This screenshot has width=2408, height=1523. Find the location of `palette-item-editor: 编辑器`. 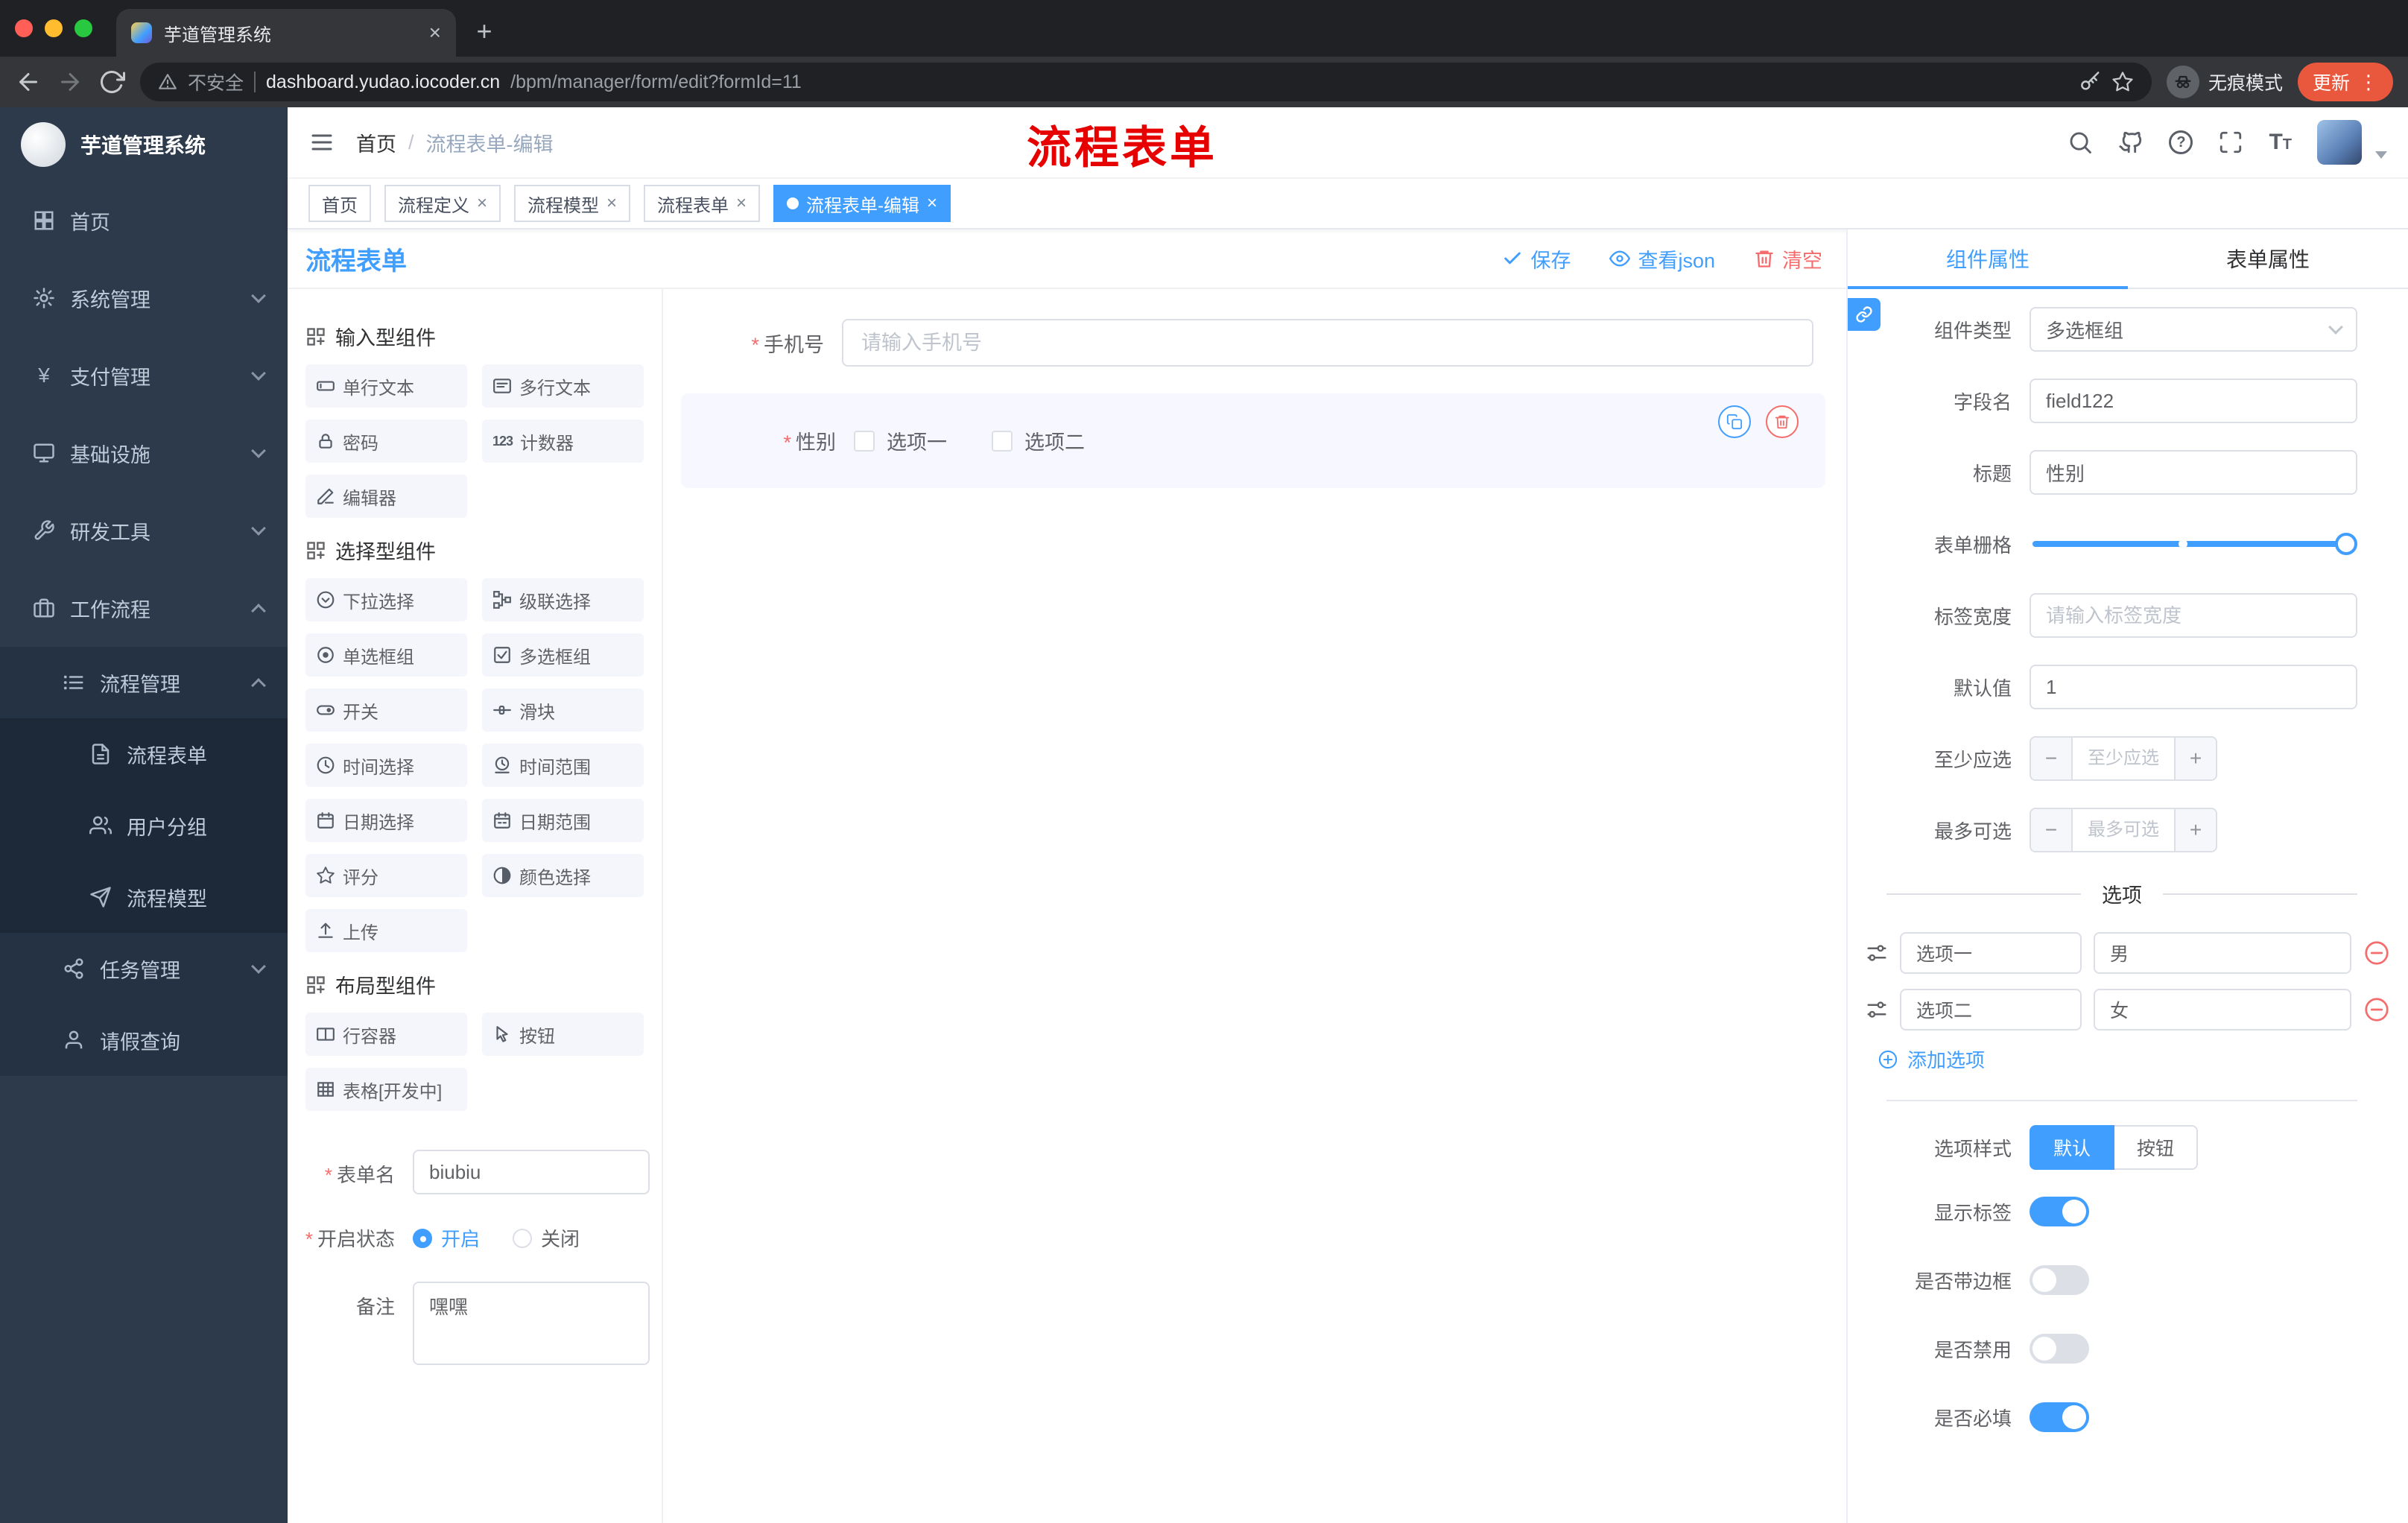

palette-item-editor: 编辑器 is located at coordinates (386, 497).